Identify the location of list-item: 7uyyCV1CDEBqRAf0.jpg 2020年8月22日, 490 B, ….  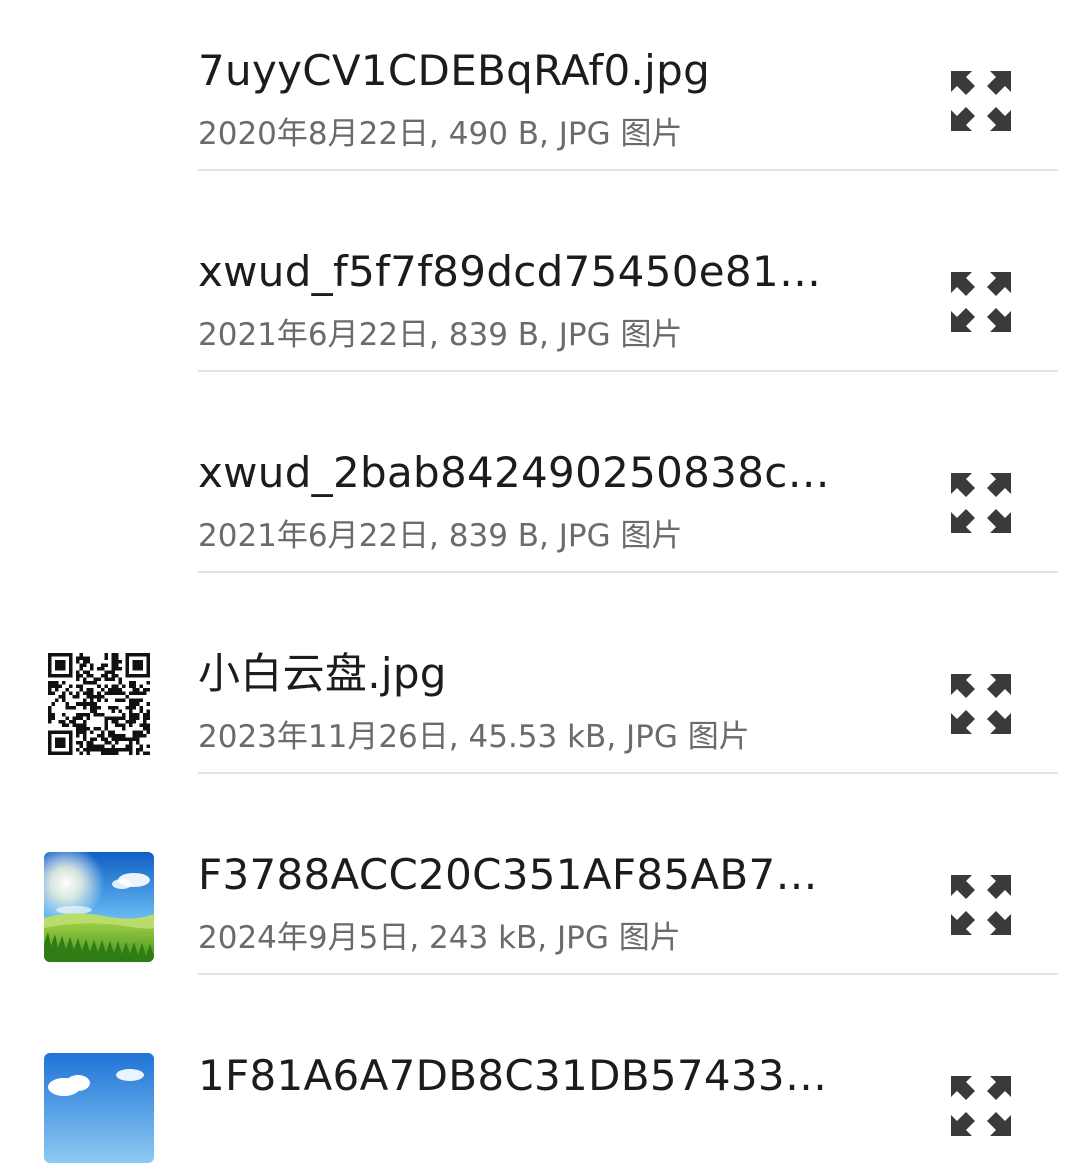
(540, 85).